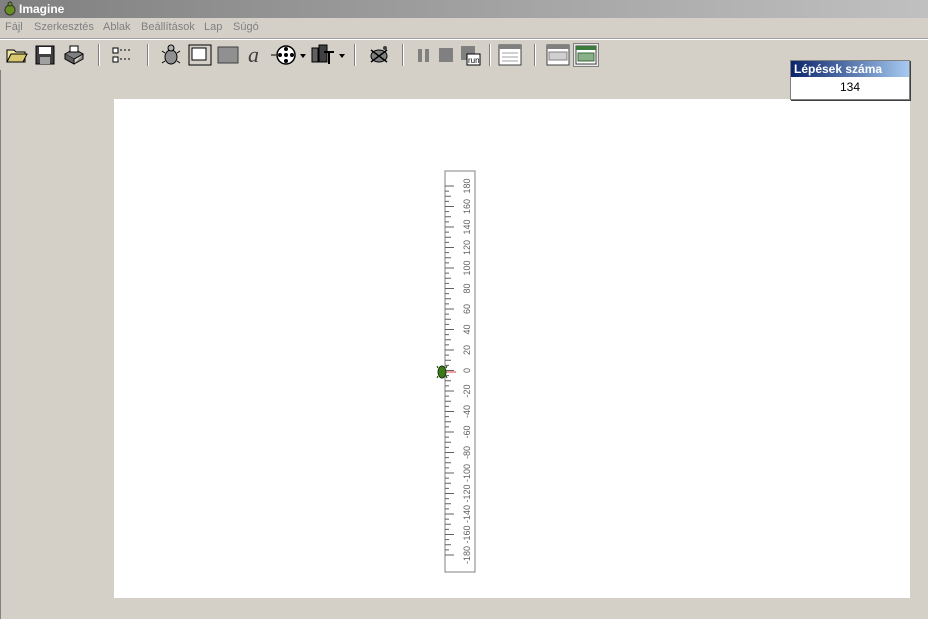 This screenshot has height=619, width=928. What do you see at coordinates (213, 27) in the screenshot?
I see `menu-page: Lap` at bounding box center [213, 27].